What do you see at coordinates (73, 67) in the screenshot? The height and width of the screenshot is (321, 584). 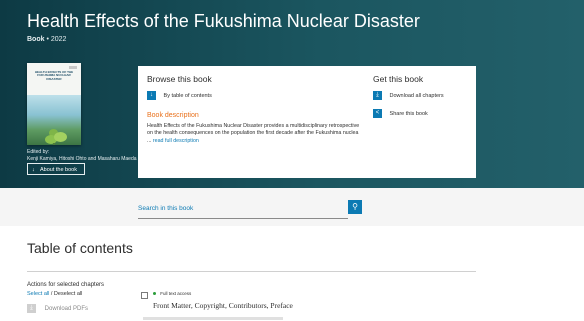 I see `publisher-logo` at bounding box center [73, 67].